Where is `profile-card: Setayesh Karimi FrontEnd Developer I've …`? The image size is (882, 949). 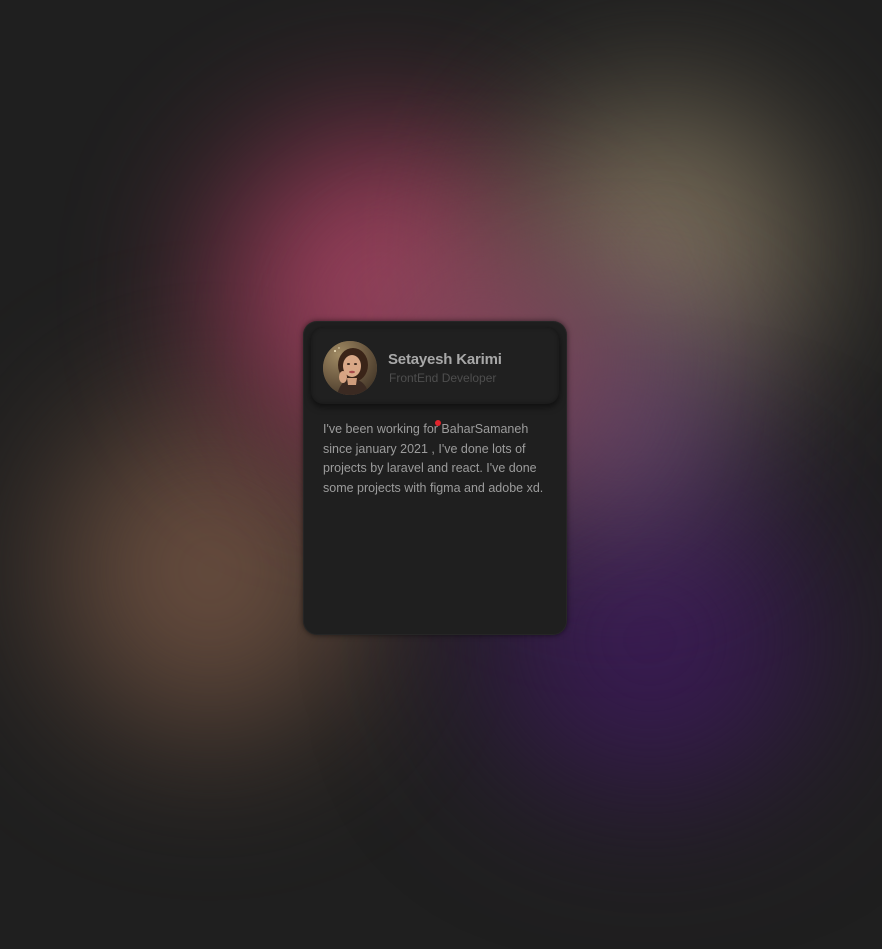 profile-card: Setayesh Karimi FrontEnd Developer I've … is located at coordinates (435, 478).